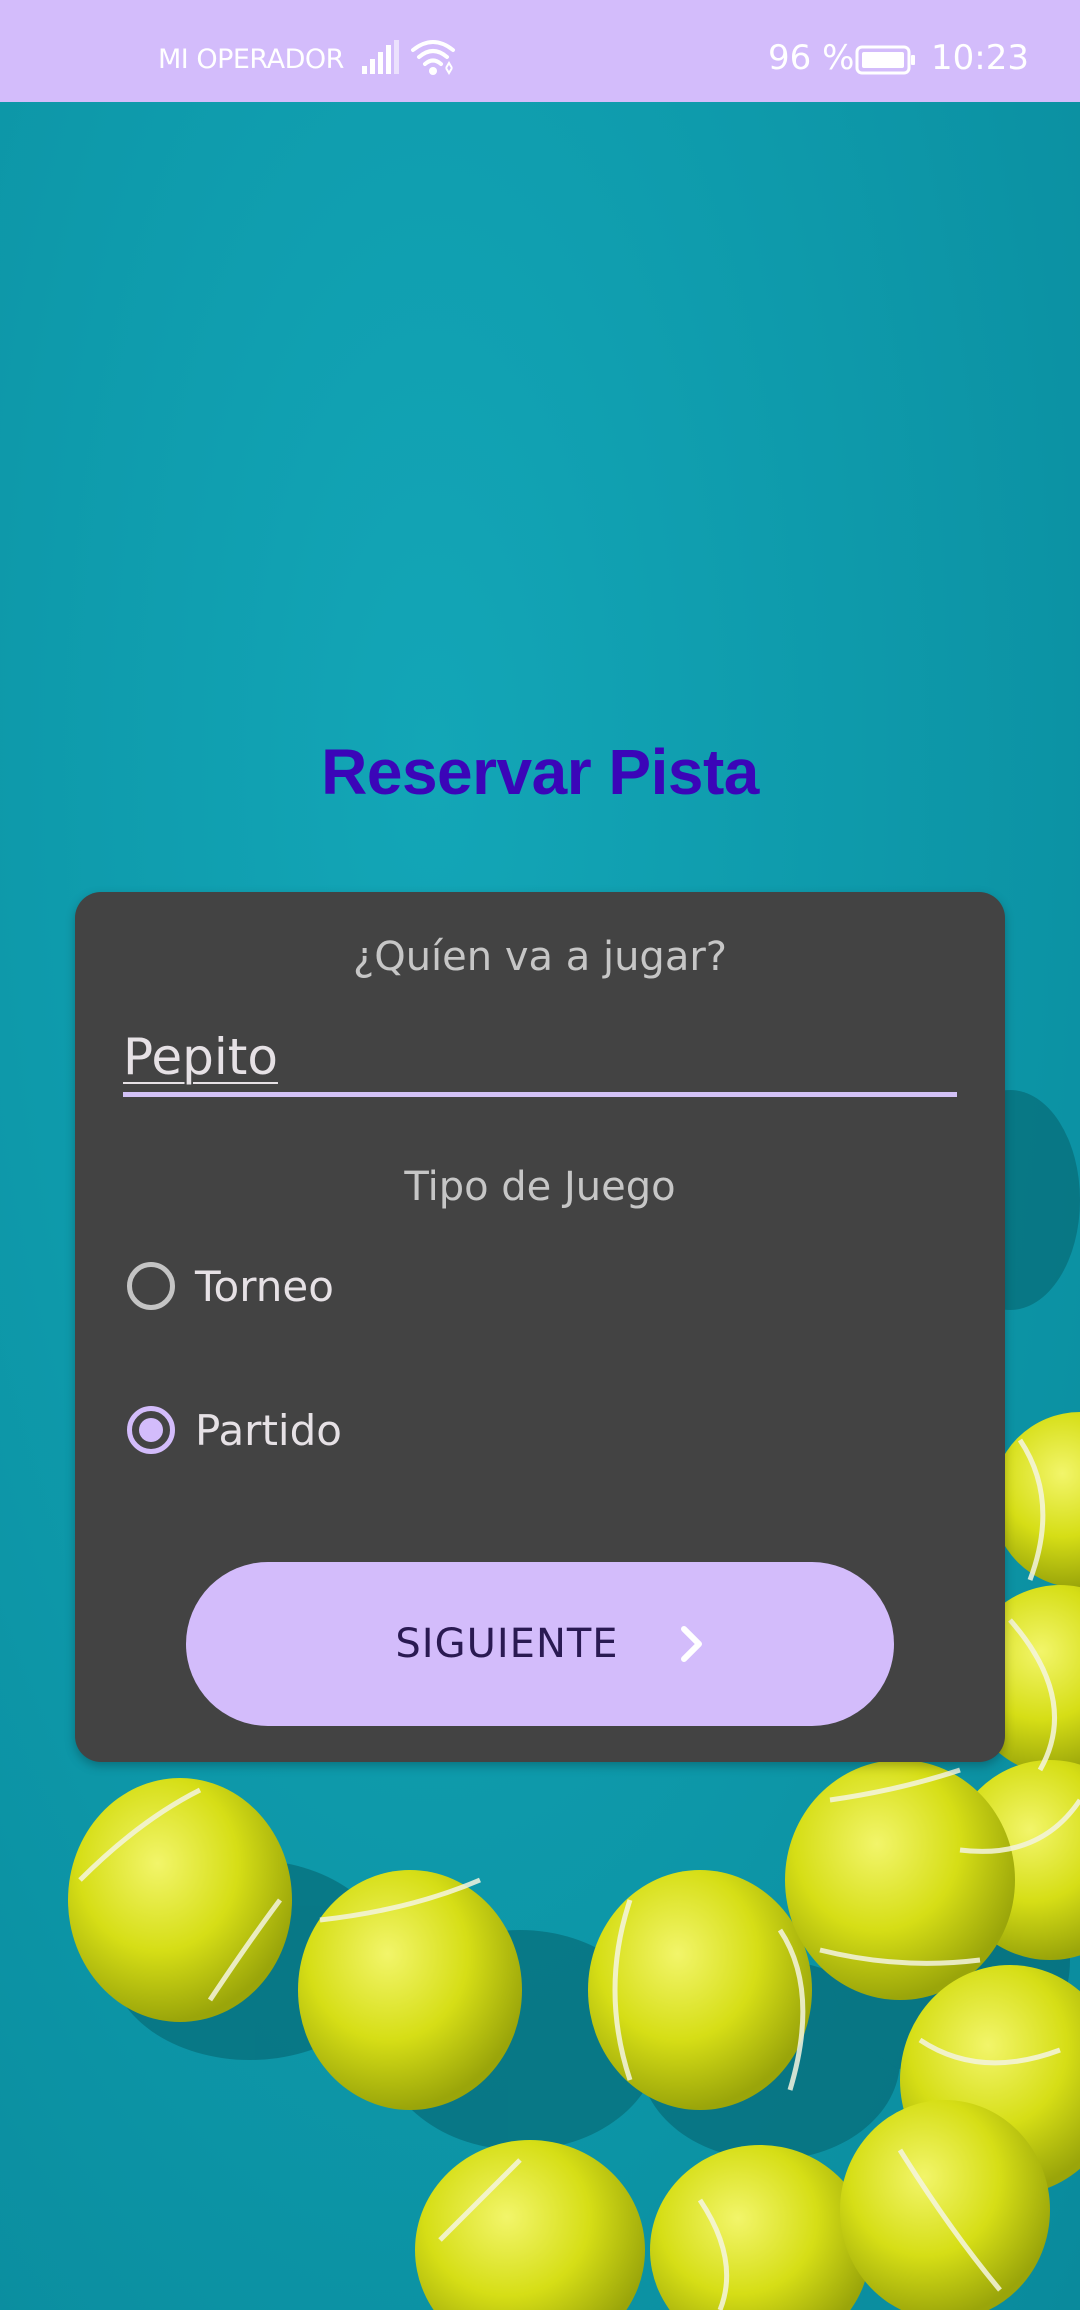 The width and height of the screenshot is (1080, 2310). Describe the element at coordinates (885, 60) in the screenshot. I see `battery-icon` at that location.